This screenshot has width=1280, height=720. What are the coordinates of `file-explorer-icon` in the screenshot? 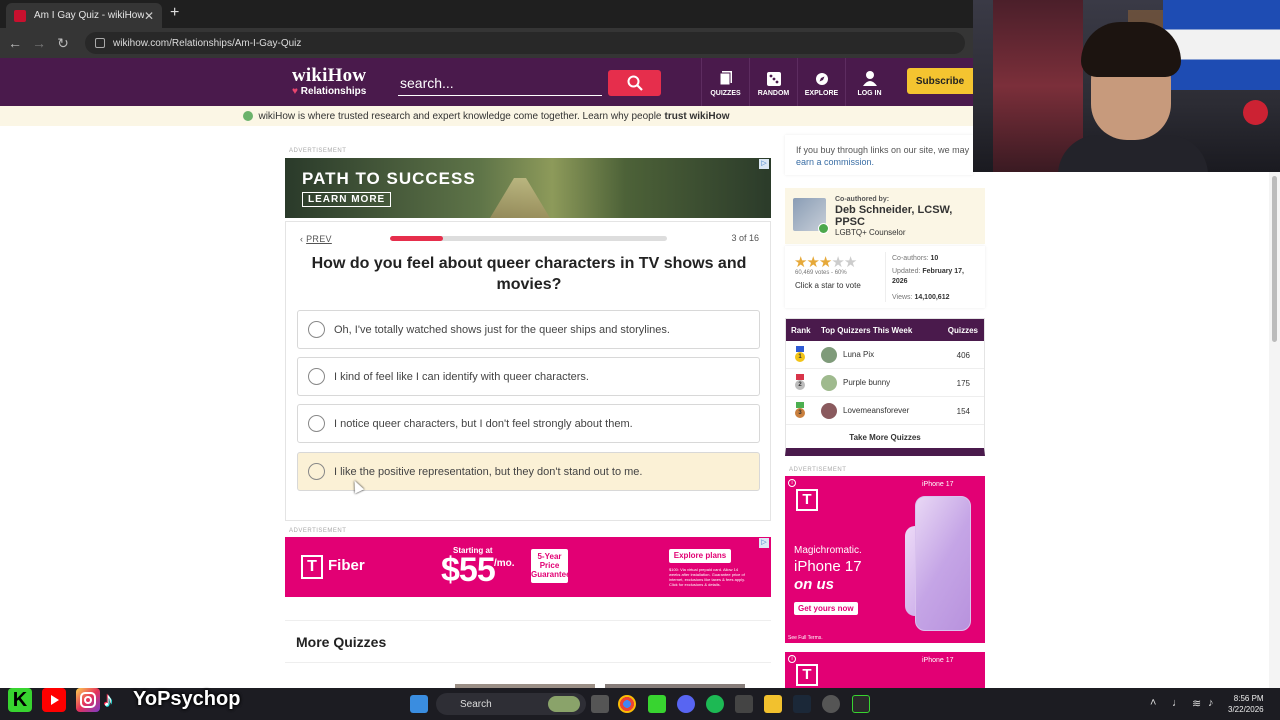 It's located at (773, 704).